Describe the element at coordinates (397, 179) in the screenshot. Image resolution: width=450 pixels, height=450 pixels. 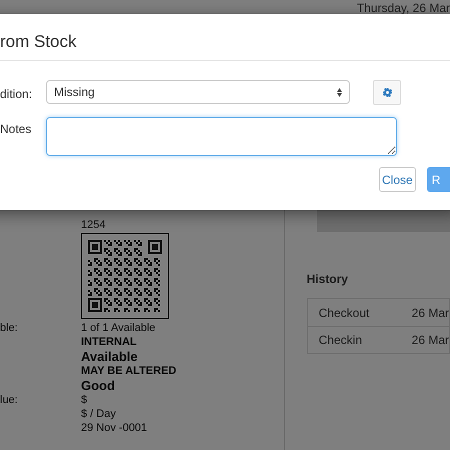
I see `close-button: Close` at that location.